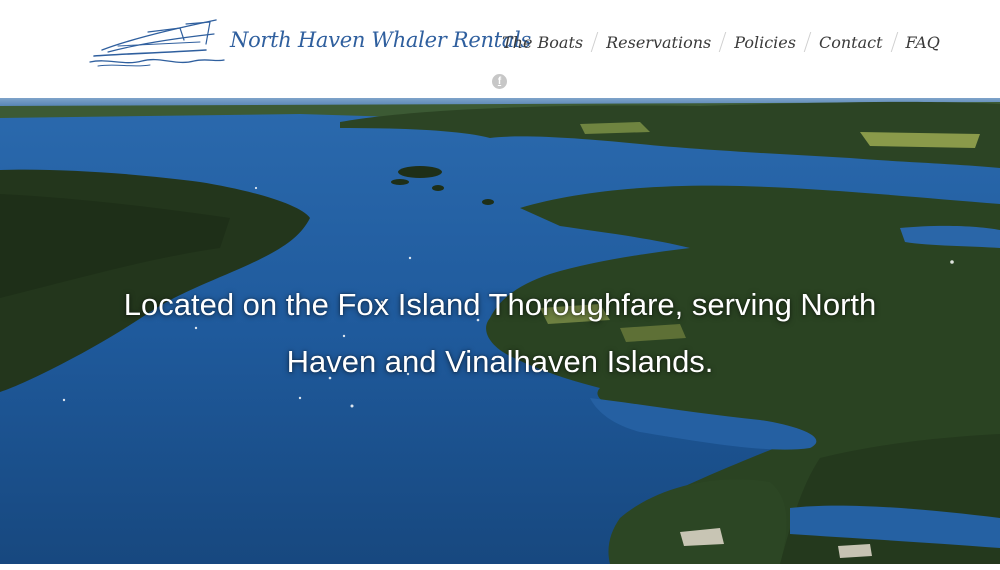 This screenshot has width=1000, height=570. I want to click on nav-the-boats: The Boats, so click(542, 42).